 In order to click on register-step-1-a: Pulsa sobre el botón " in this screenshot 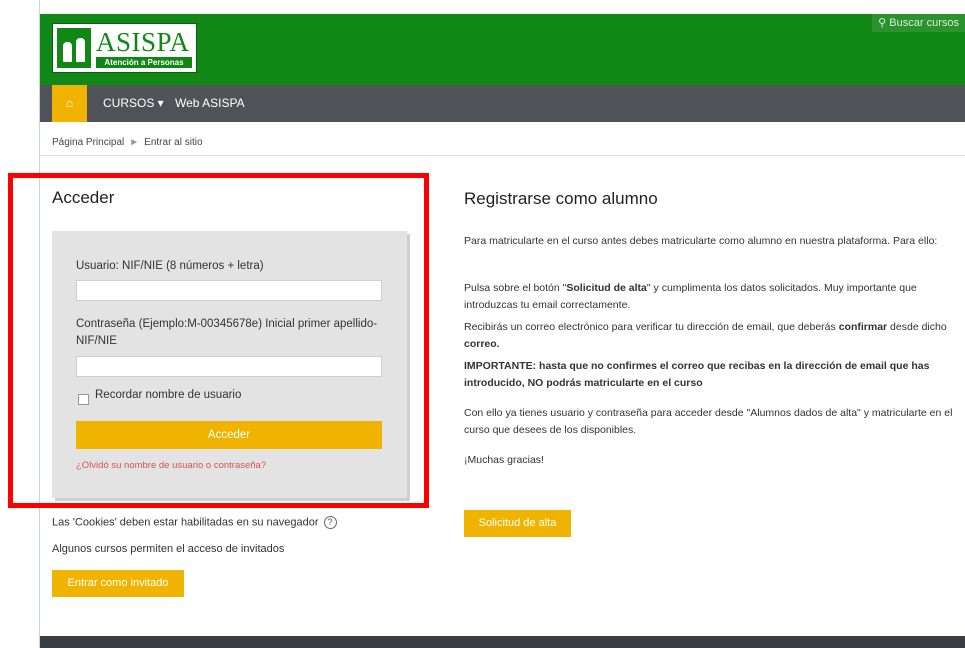, I will do `click(515, 288)`.